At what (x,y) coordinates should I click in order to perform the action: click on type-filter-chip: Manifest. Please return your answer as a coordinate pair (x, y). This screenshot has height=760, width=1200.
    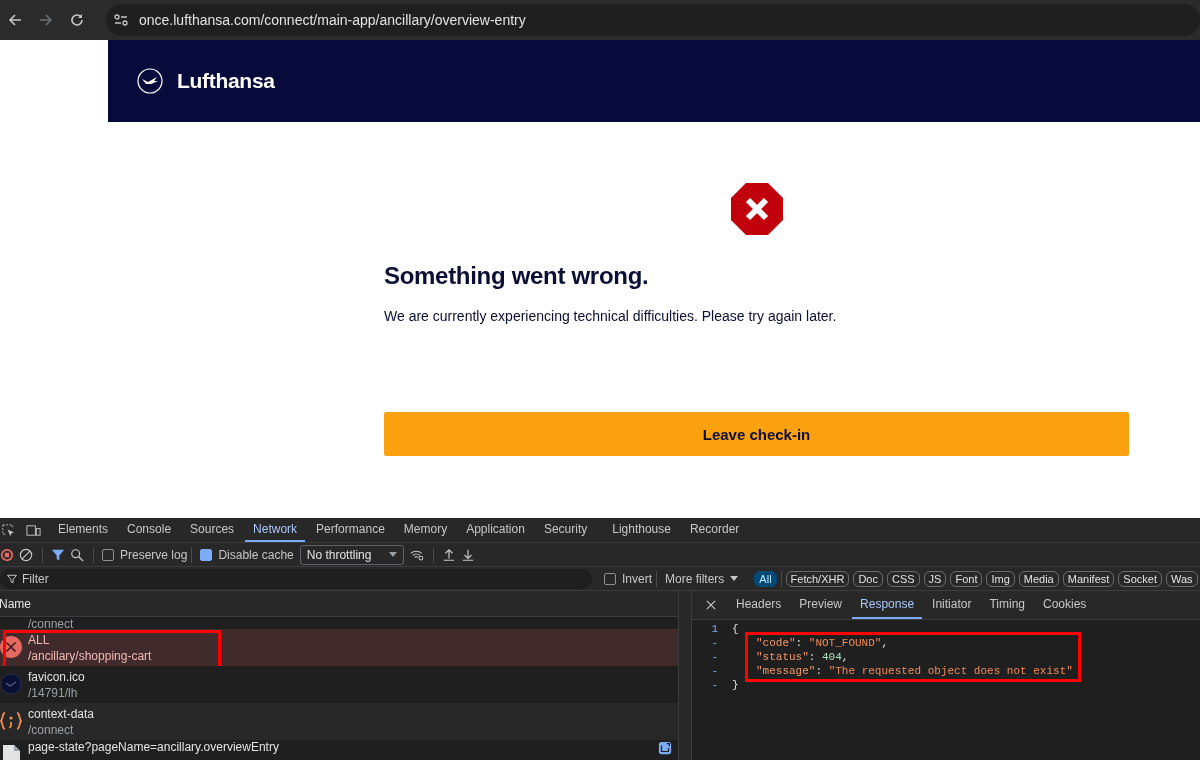
    Looking at the image, I should click on (1088, 578).